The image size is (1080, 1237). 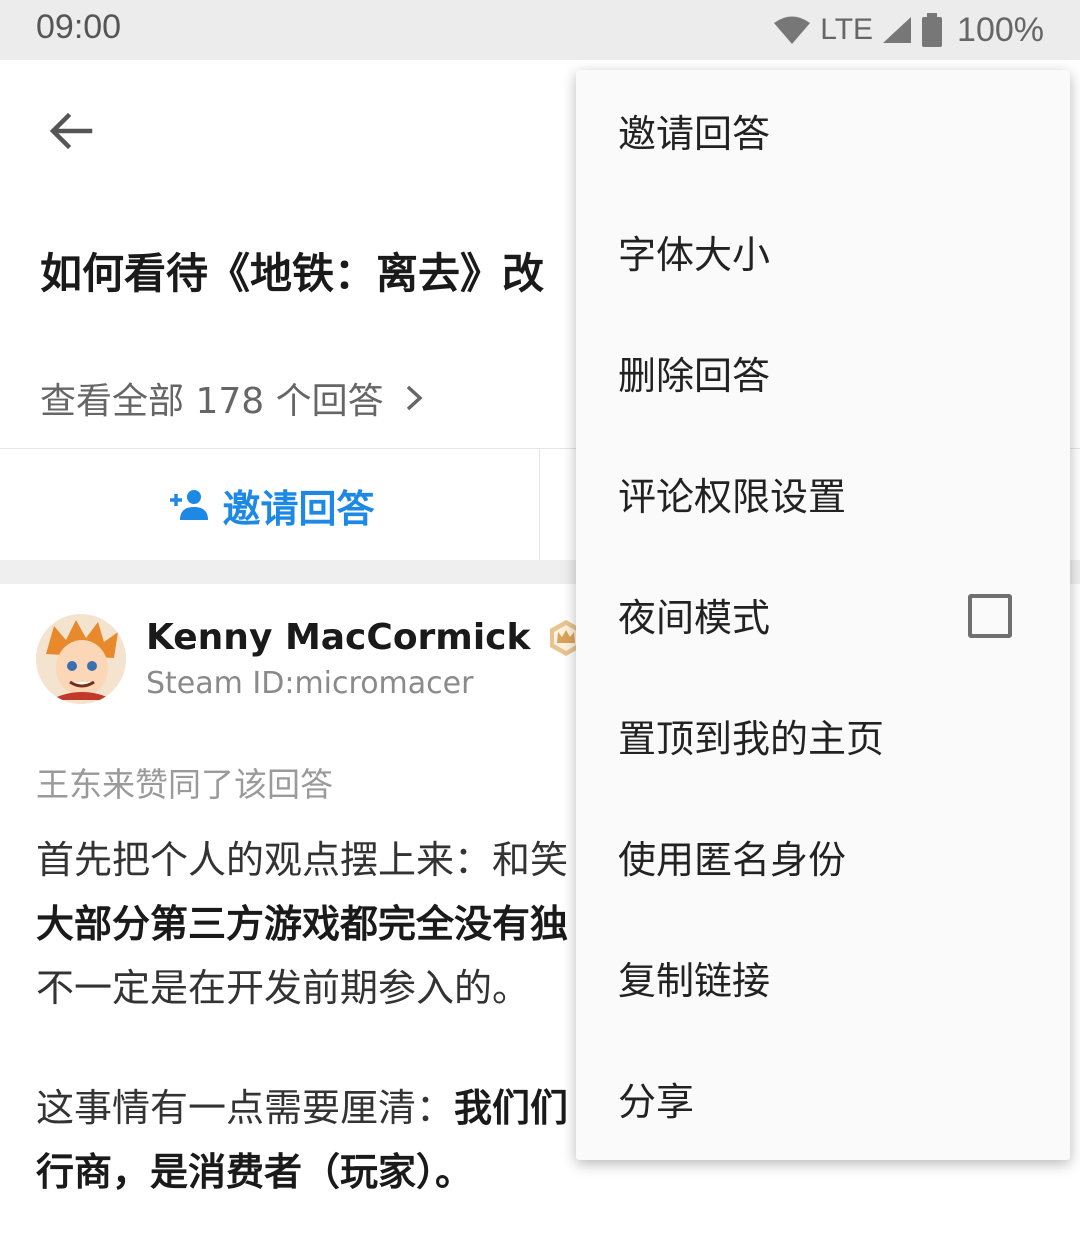 I want to click on author-name-row: Kenny MacCormick, so click(x=366, y=637).